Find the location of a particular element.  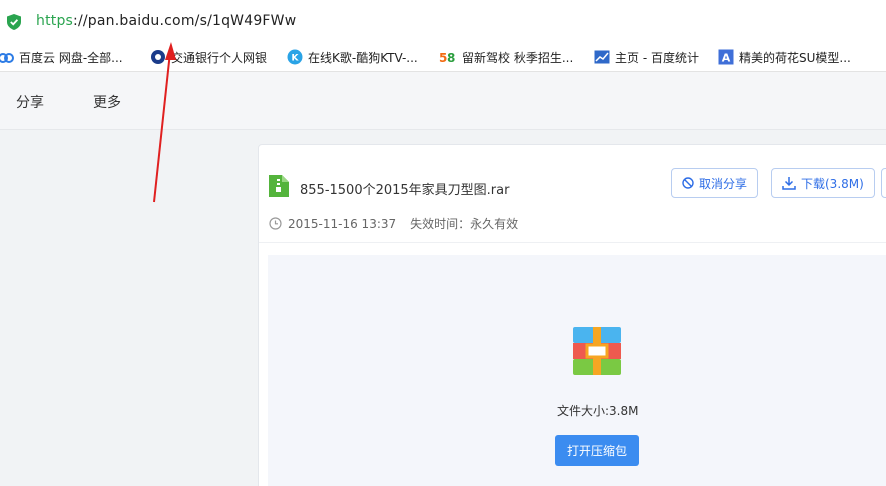

secure-shield-icon is located at coordinates (14, 22).